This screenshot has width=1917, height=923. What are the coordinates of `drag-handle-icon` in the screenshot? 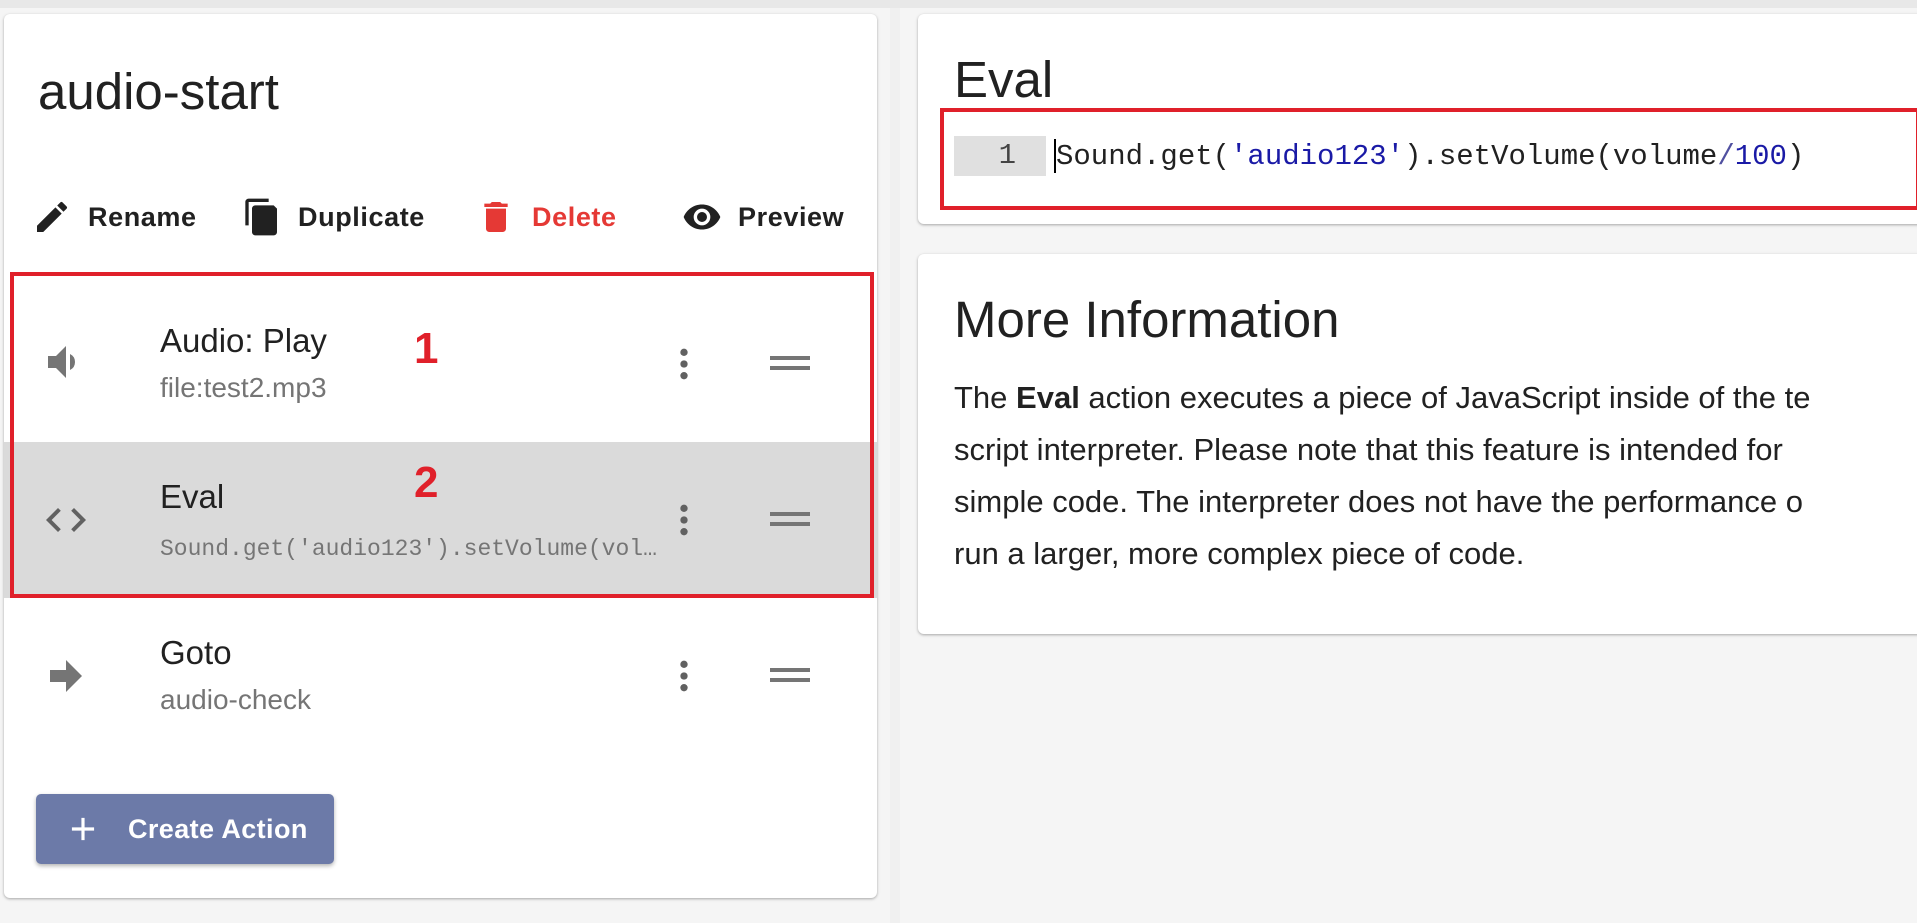 It's located at (790, 676).